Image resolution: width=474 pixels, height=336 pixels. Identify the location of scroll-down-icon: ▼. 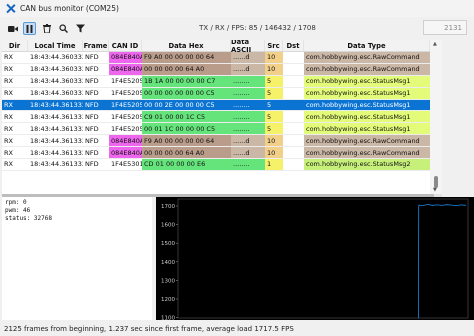
(435, 190).